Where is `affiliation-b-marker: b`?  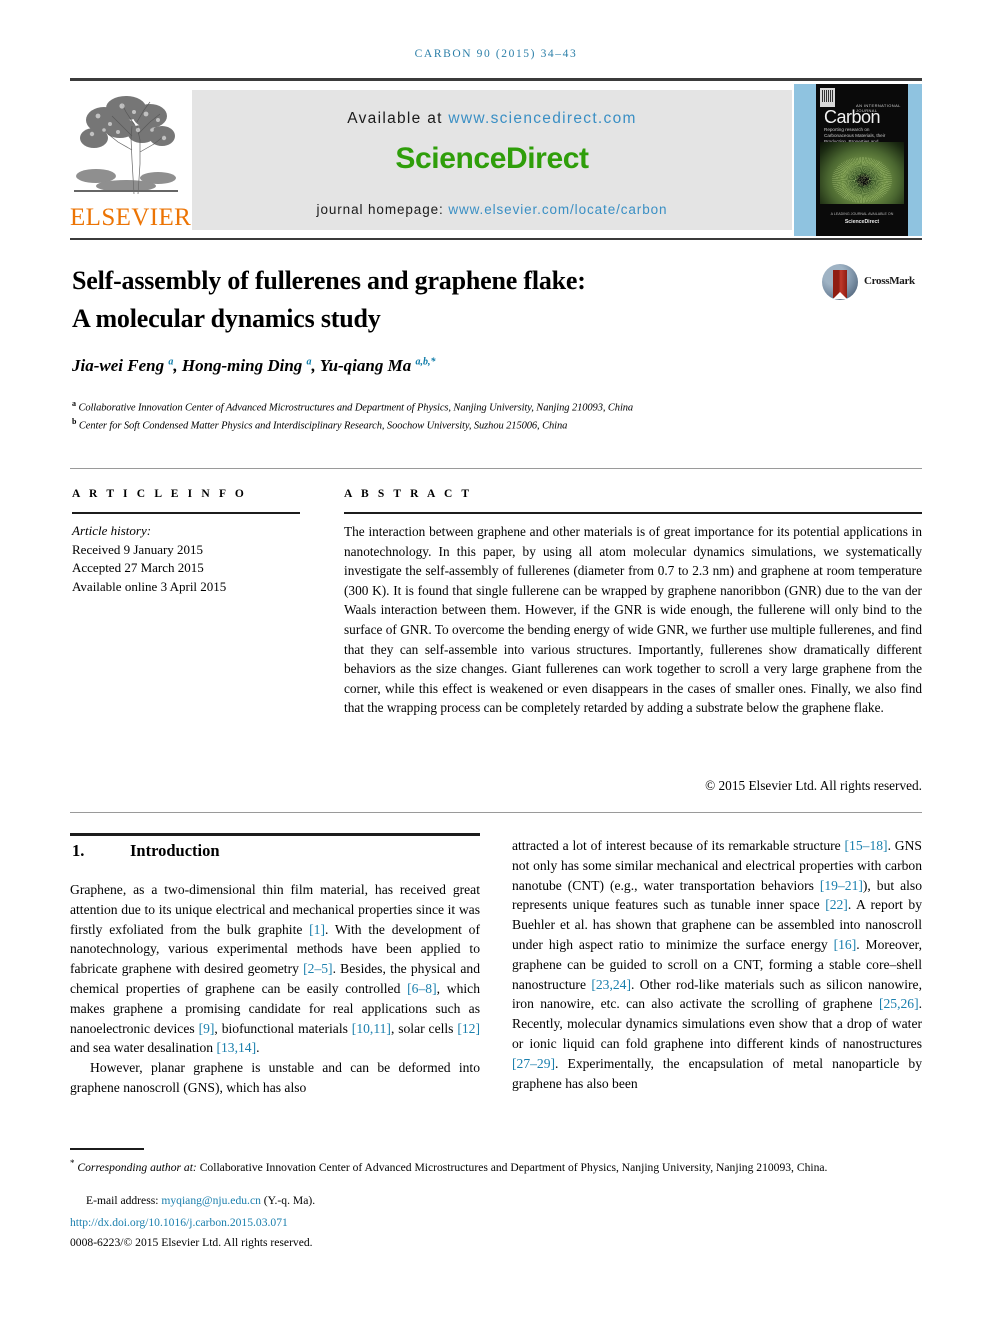
affiliation-b-marker: b is located at coordinates (74, 421).